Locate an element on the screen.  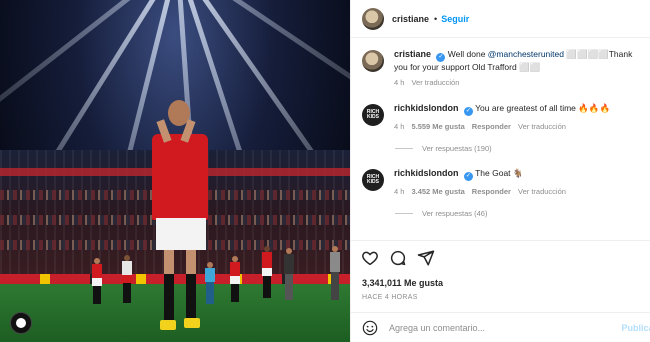
emoji-icon is located at coordinates (370, 328).